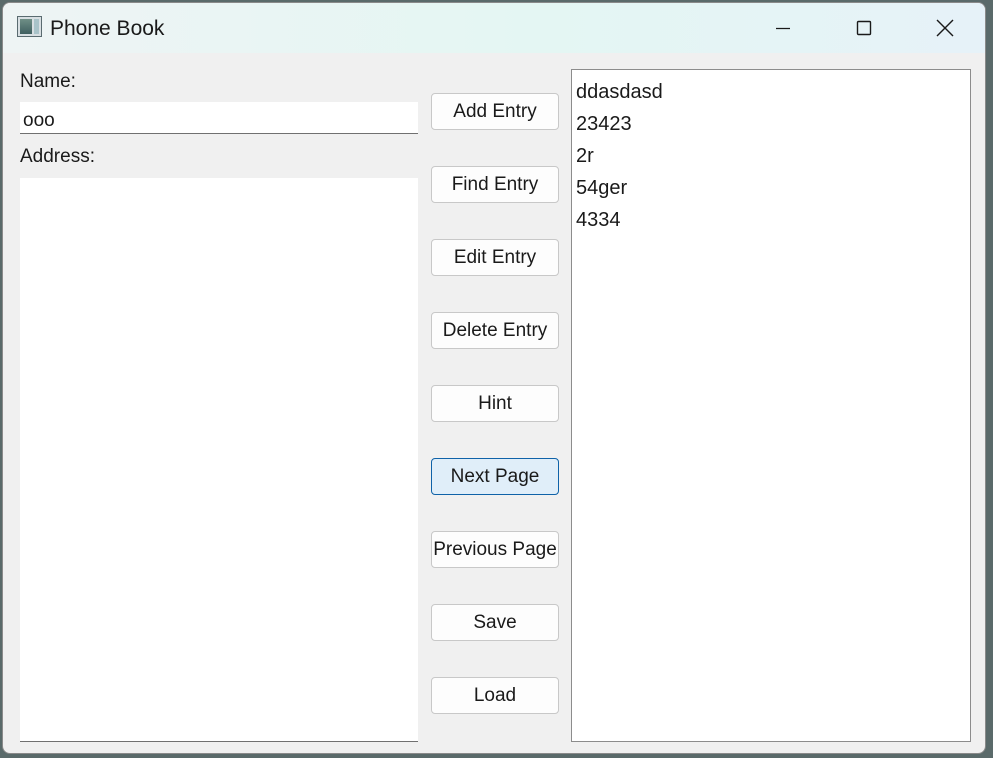 The height and width of the screenshot is (758, 993). Describe the element at coordinates (494, 28) in the screenshot. I see `title-bar: Phone Book` at that location.